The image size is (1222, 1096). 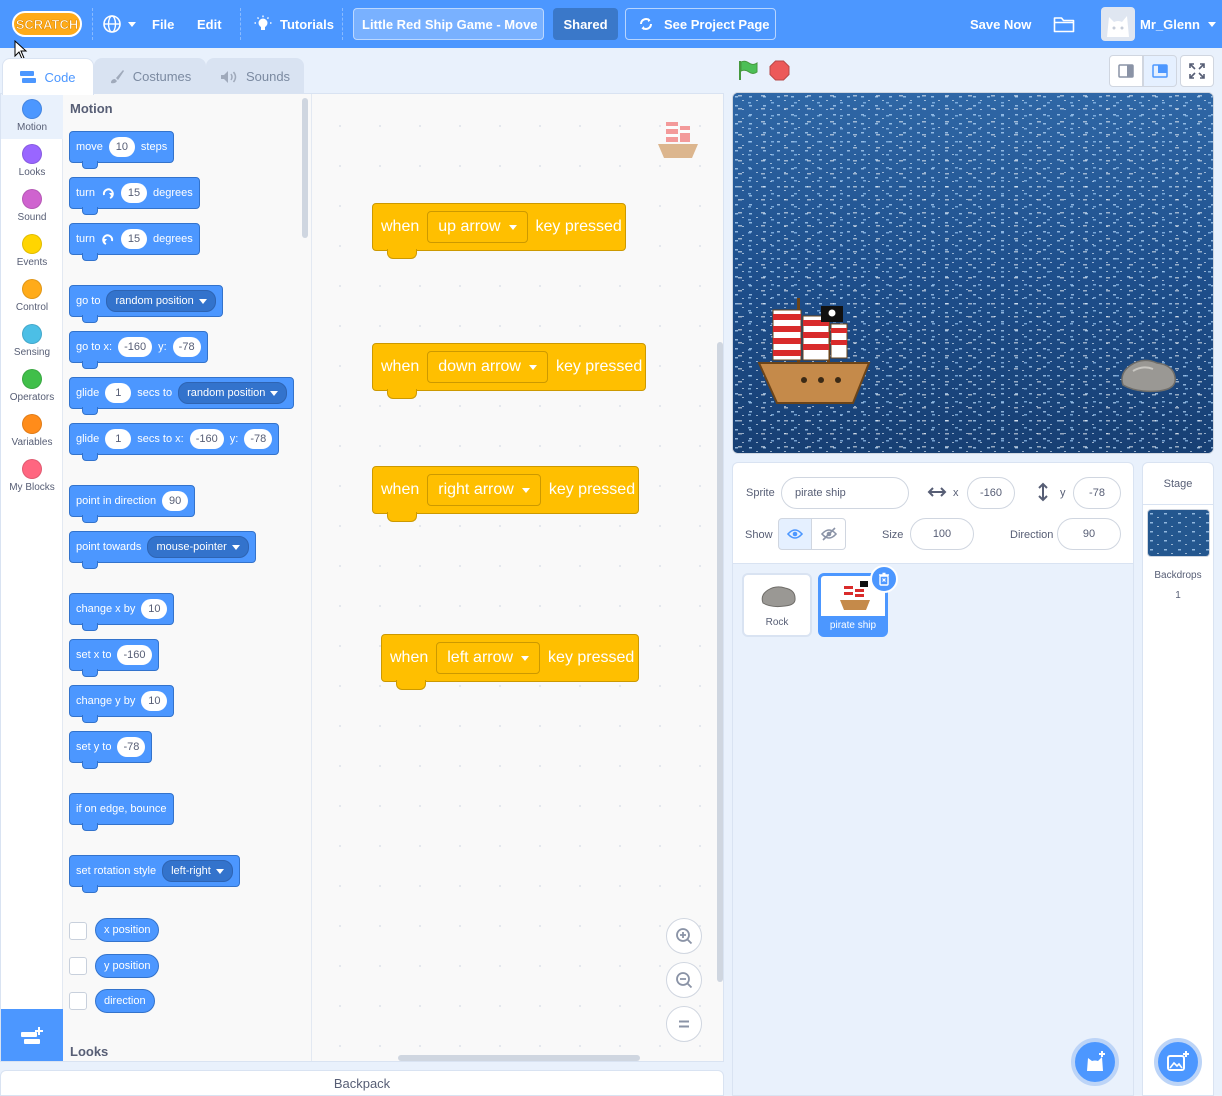 I want to click on when-up-arrow-hat-block: when up arrow key pressed, so click(x=499, y=222).